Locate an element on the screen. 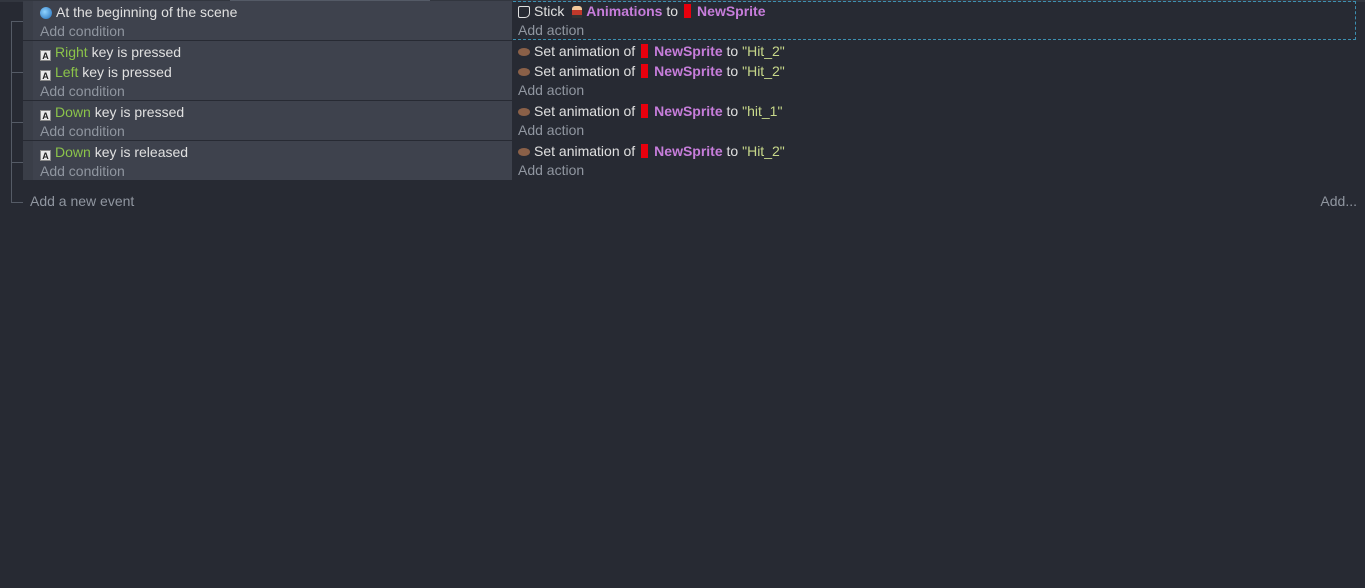 The image size is (1365, 588). object-name: Animations is located at coordinates (624, 11).